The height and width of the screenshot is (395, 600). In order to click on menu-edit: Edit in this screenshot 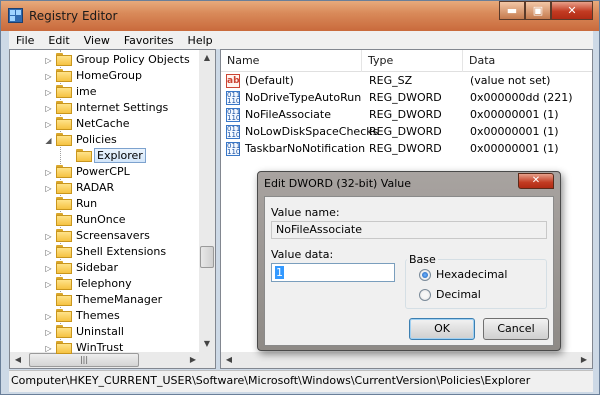, I will do `click(58, 40)`.